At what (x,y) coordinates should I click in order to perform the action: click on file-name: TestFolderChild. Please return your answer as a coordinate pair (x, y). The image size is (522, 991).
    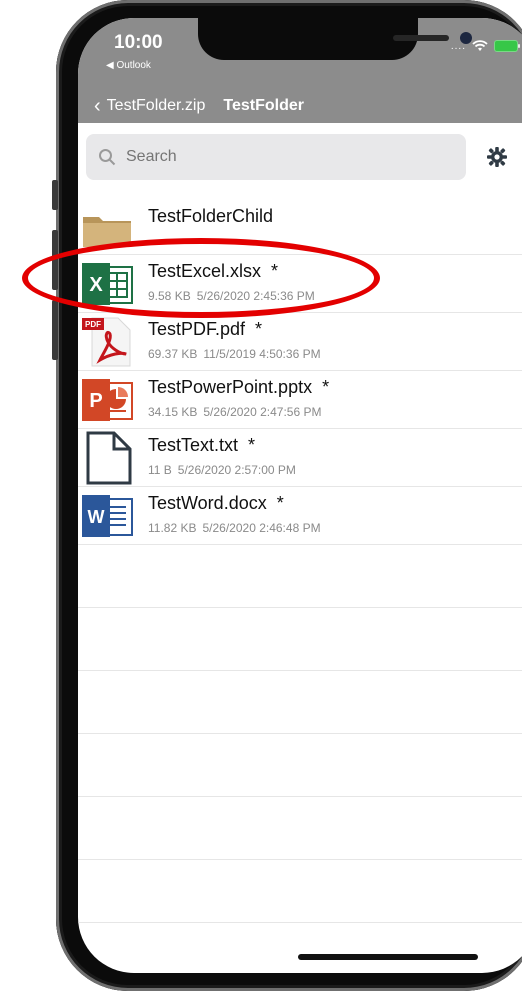
    Looking at the image, I should click on (211, 216).